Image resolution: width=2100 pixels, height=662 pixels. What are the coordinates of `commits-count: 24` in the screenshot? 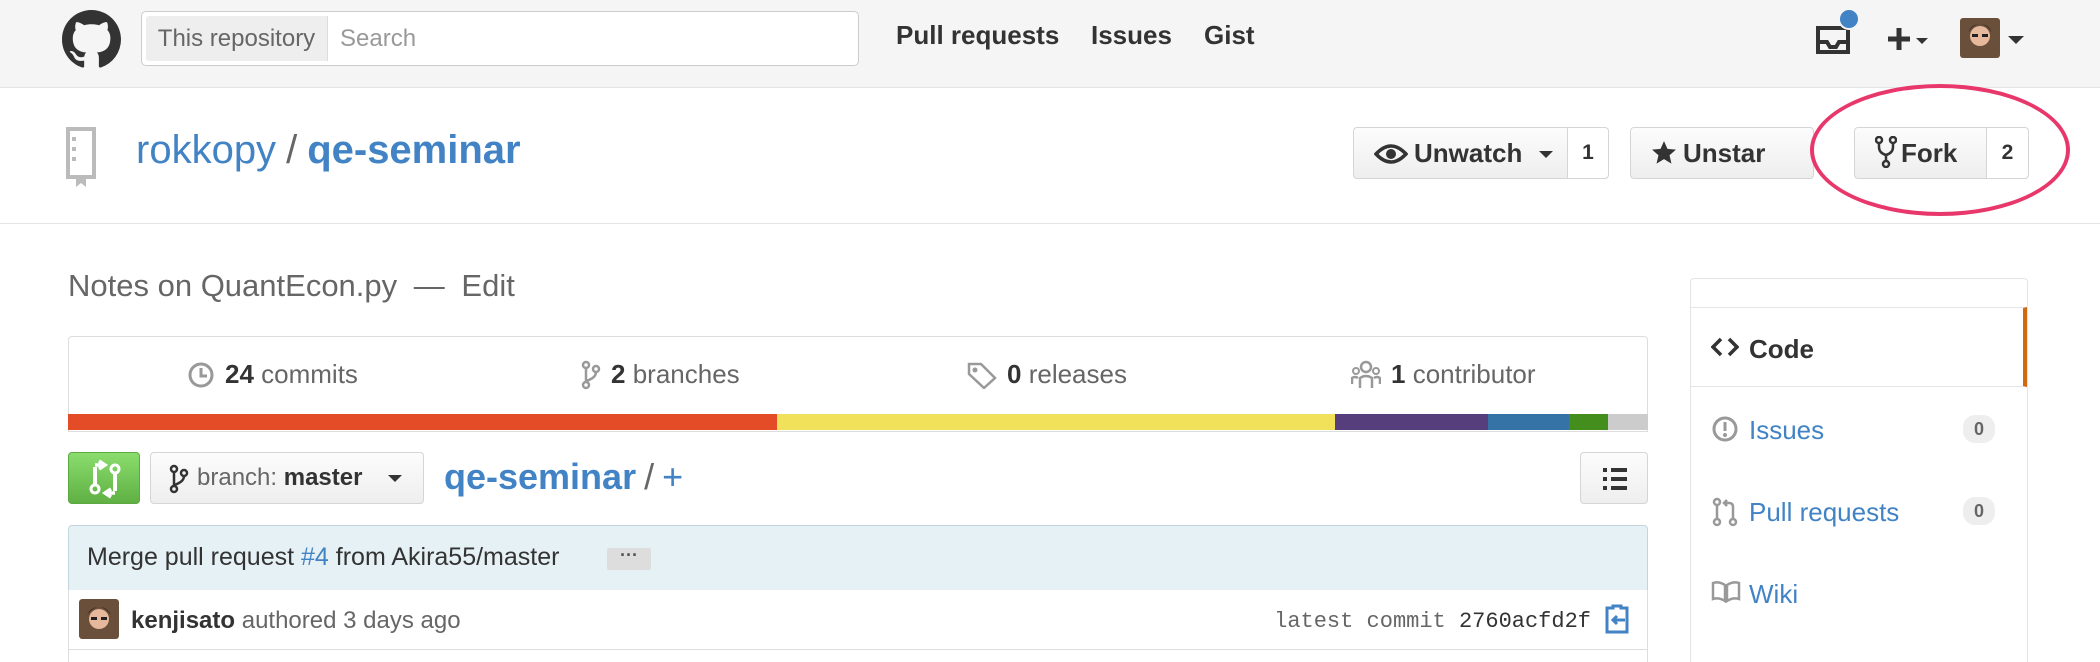 It's located at (239, 374).